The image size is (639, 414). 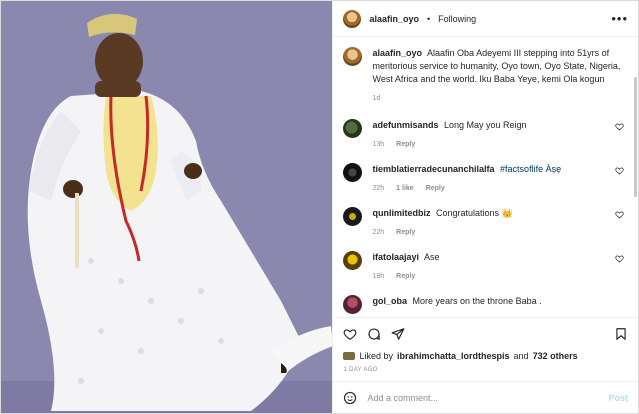 I want to click on comments-scrollbar, so click(x=635, y=137).